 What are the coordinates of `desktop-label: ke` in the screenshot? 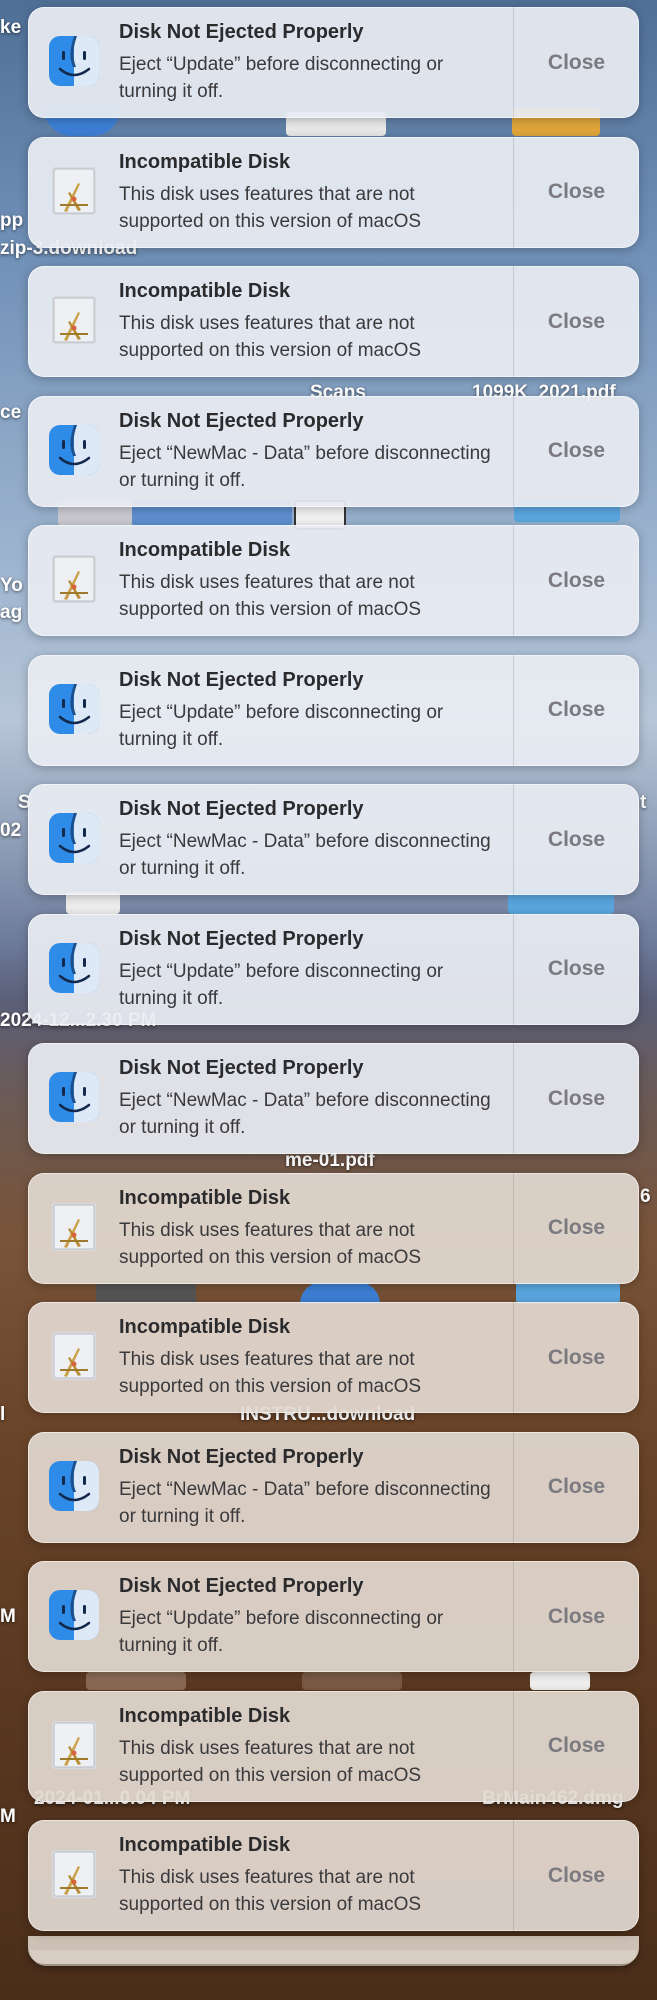 It's located at (11, 27).